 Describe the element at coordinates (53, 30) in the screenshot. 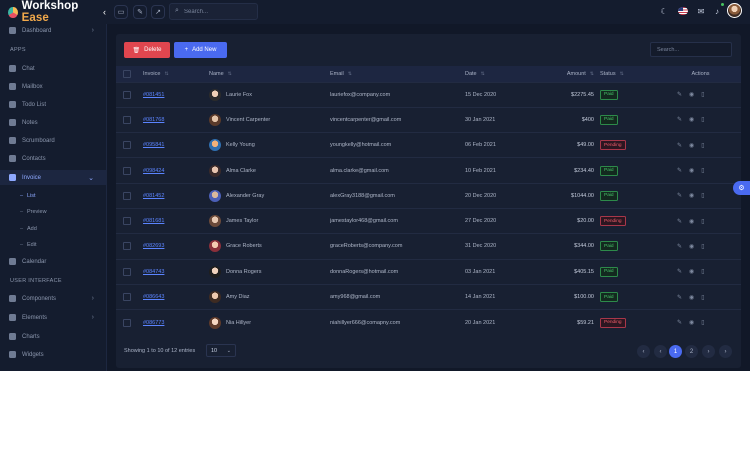

I see `sidebar-item-dashboard: Dashboard ›` at that location.